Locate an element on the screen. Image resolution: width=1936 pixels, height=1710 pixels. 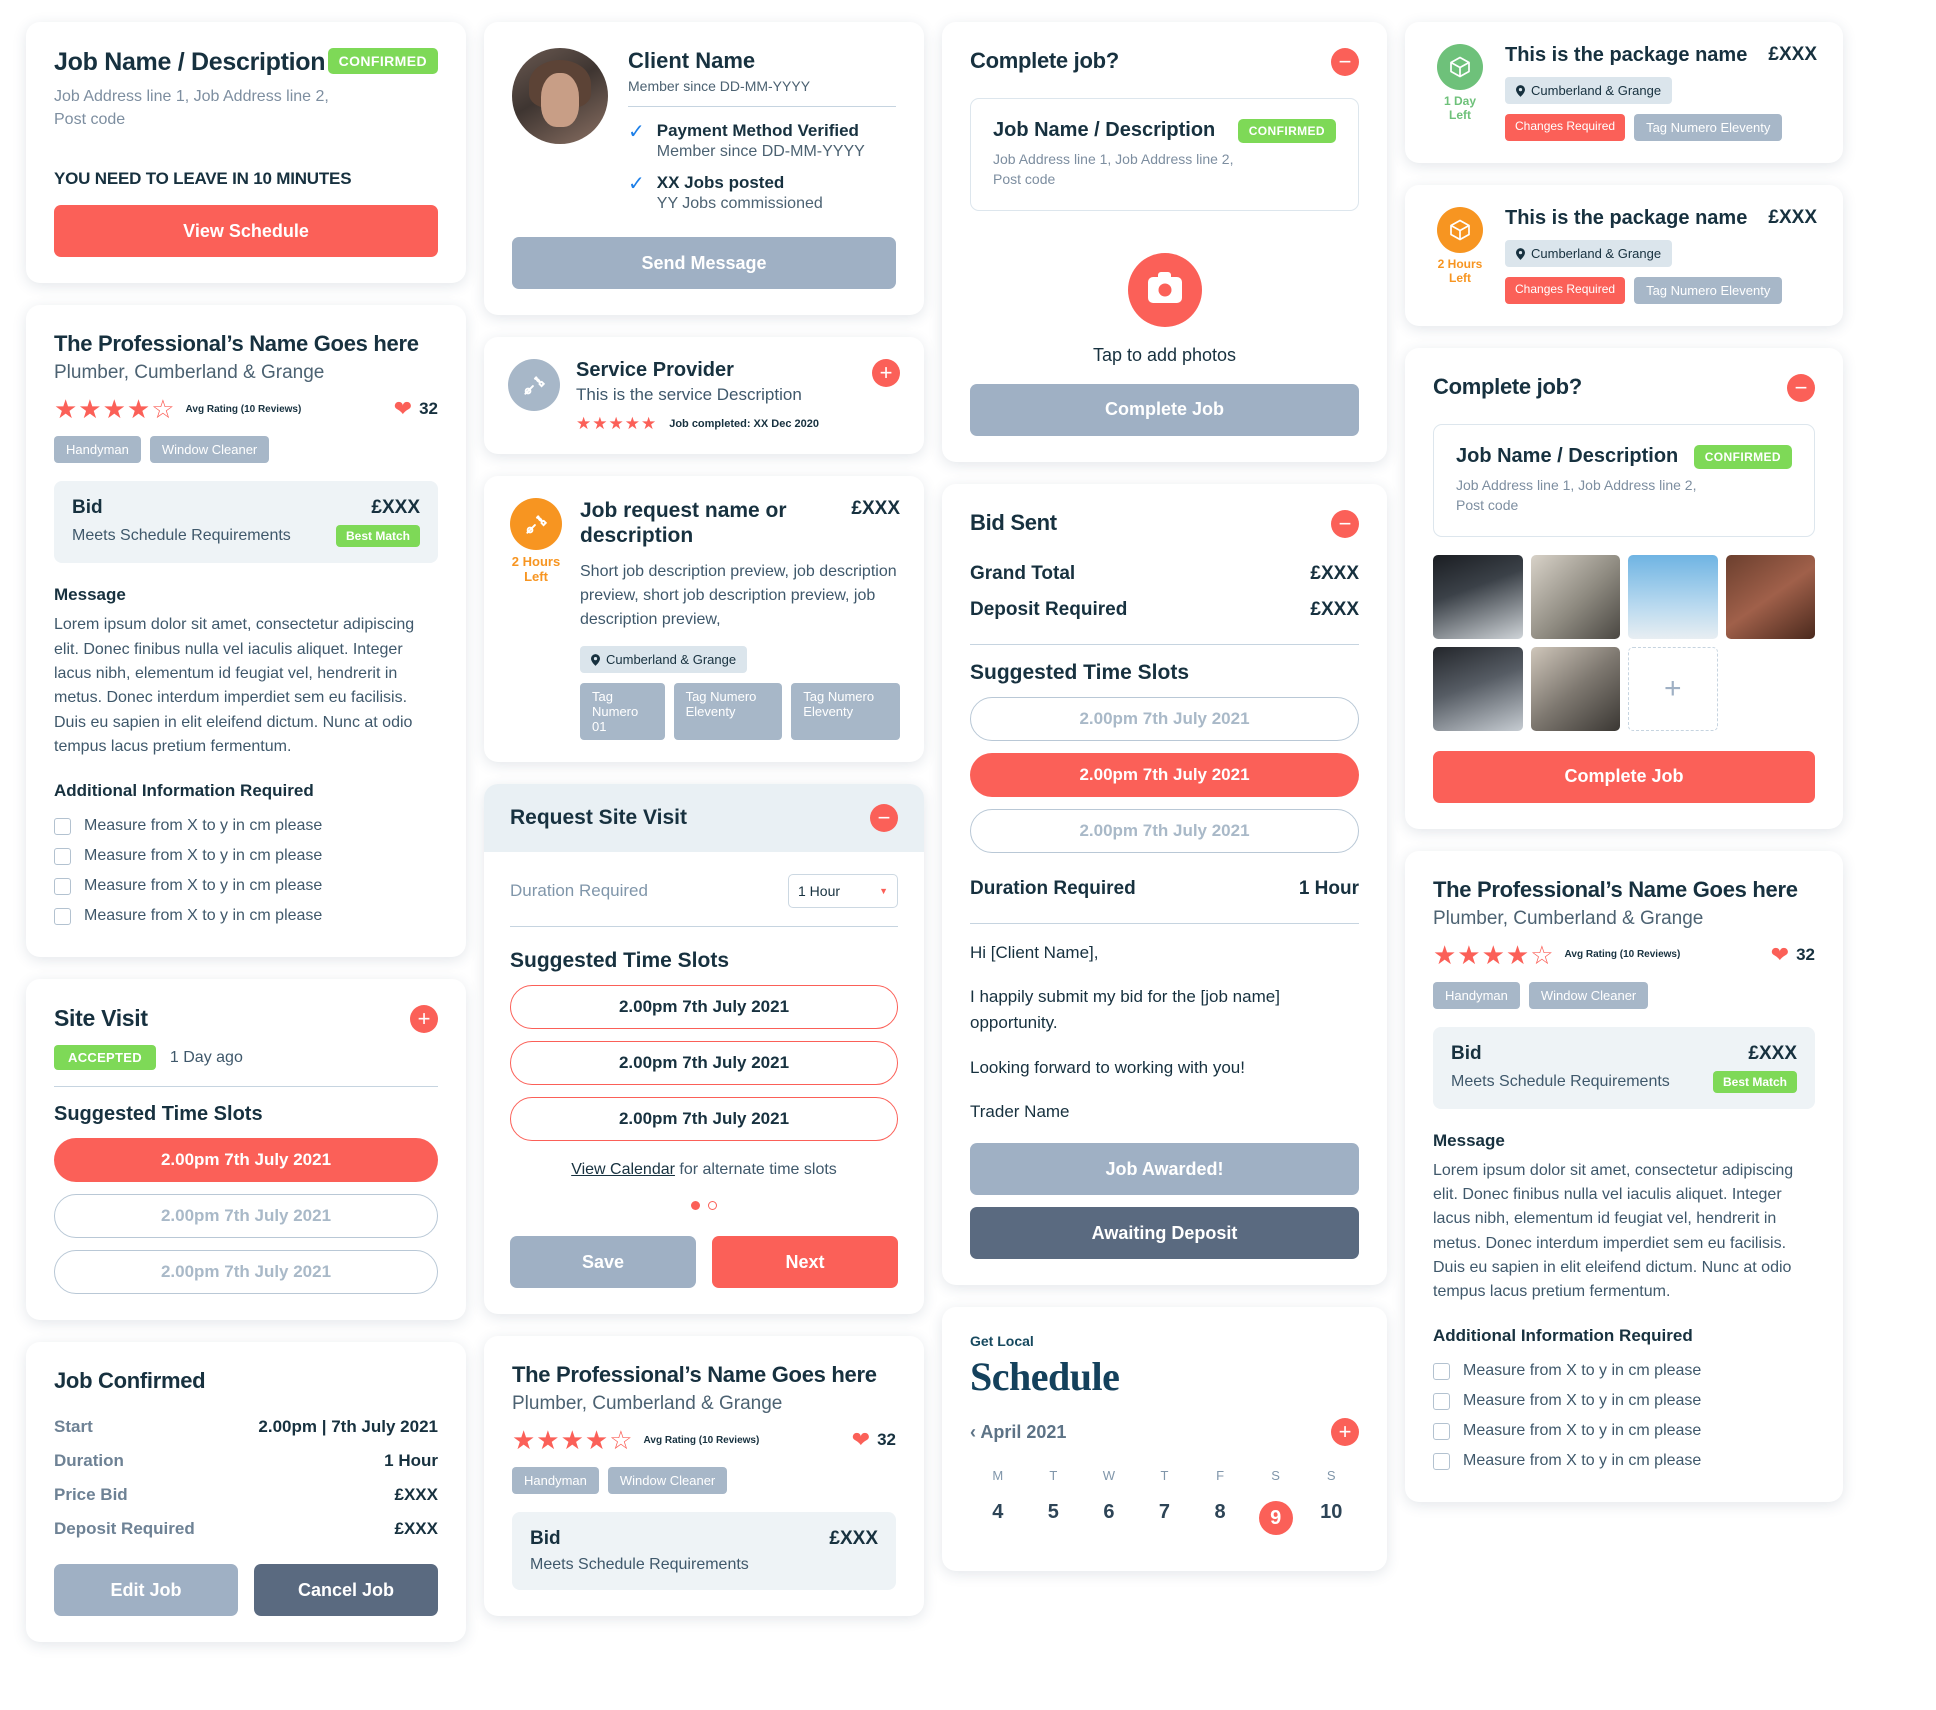
send-message-button: Send Message is located at coordinates (704, 263).